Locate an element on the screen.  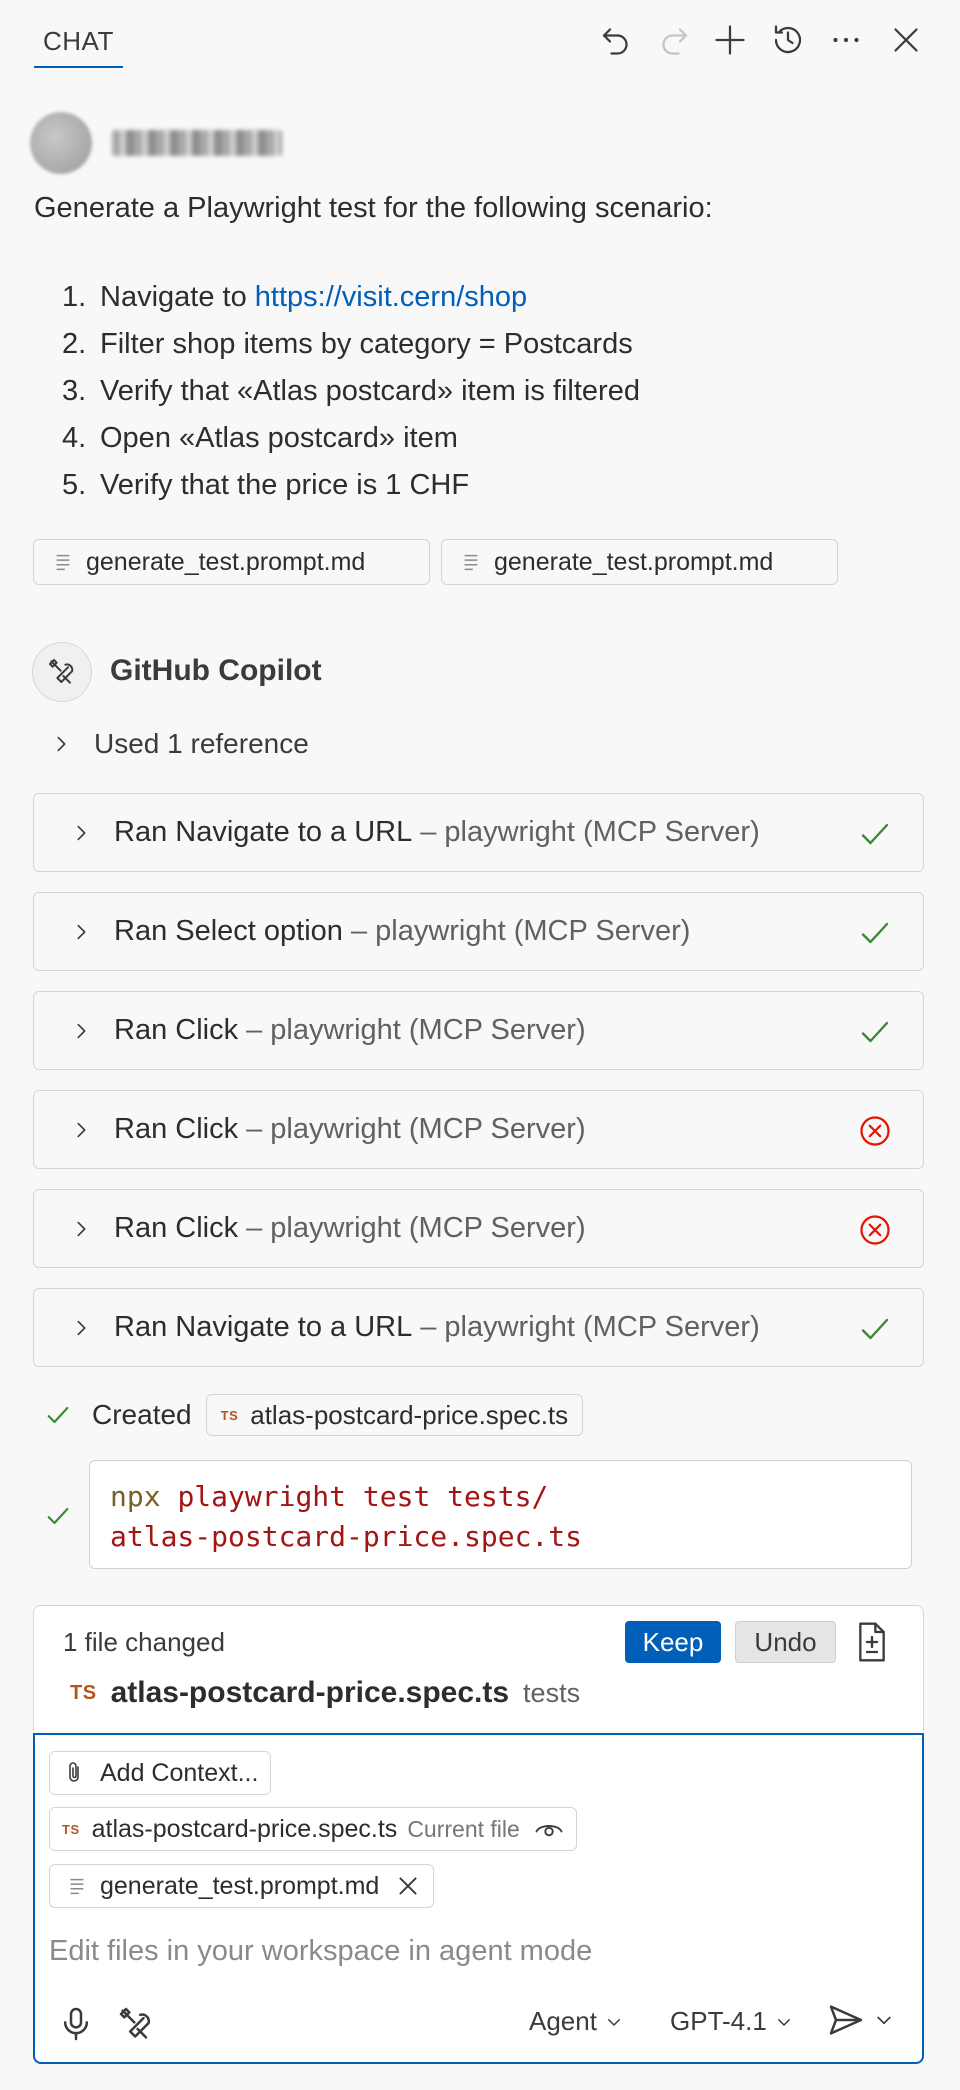
copilot-avatar is located at coordinates (62, 672).